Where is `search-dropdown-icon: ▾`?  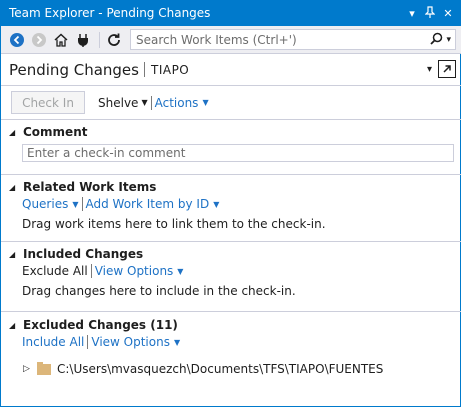 search-dropdown-icon: ▾ is located at coordinates (448, 40).